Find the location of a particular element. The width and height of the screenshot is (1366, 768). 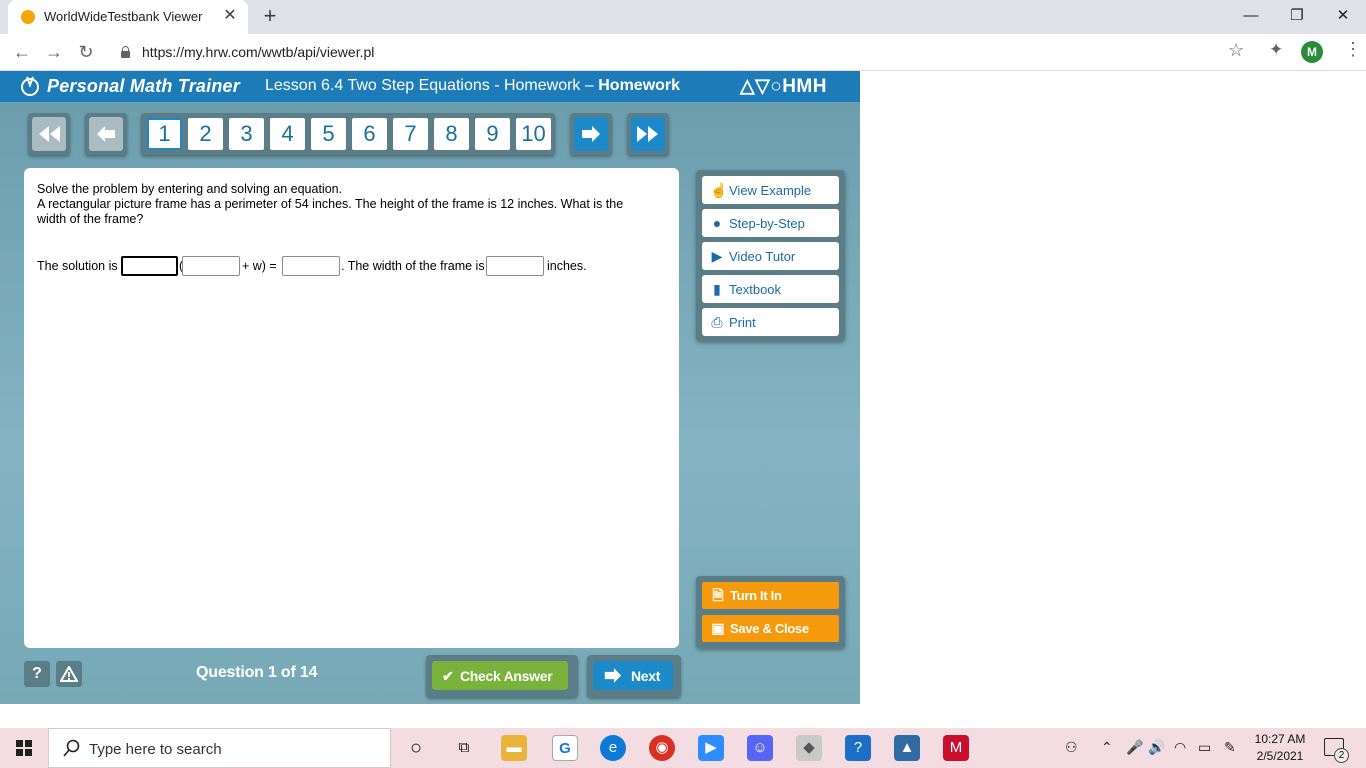

textbook-button: ▮ Textbook is located at coordinates (770, 289).